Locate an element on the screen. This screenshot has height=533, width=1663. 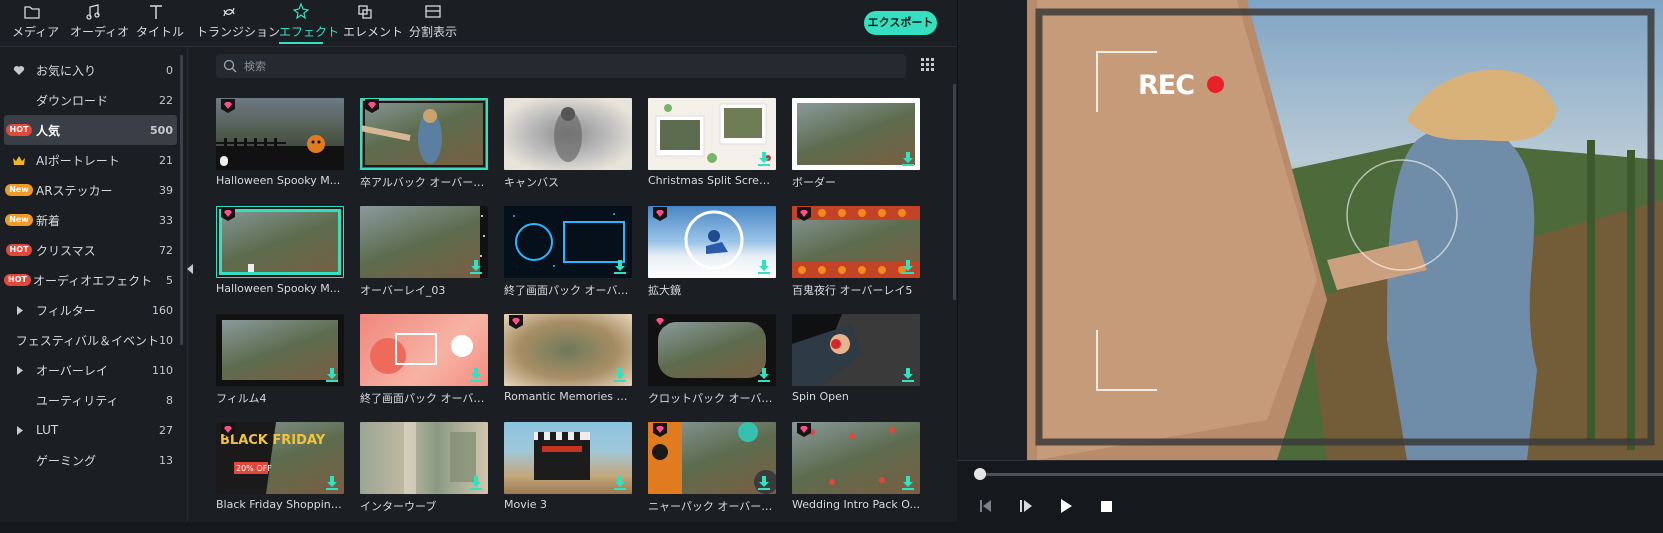
effect-card: フィルム4 is located at coordinates (280, 364).